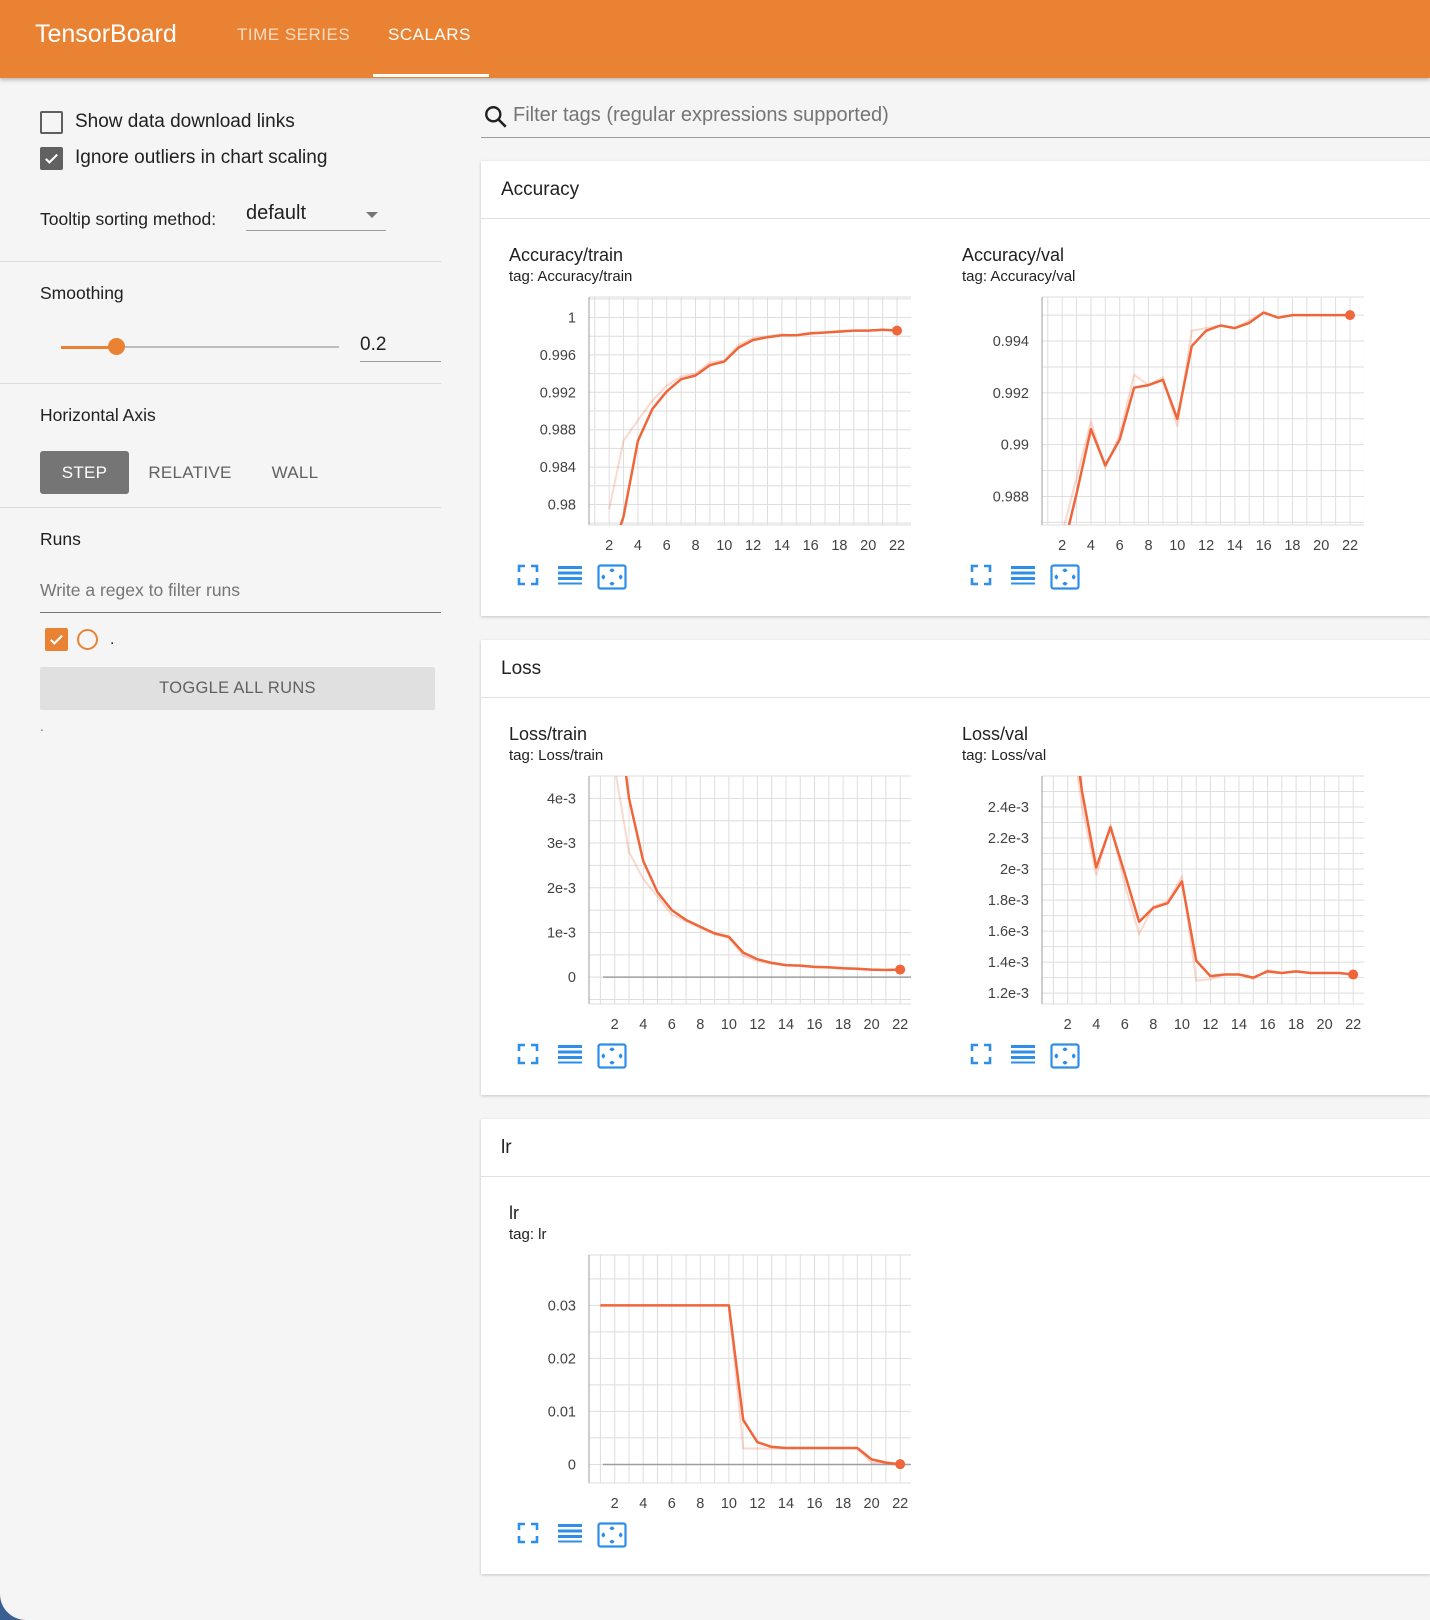  What do you see at coordinates (1008, 932) in the screenshot?
I see `y-tick-label: 1.6e-3` at bounding box center [1008, 932].